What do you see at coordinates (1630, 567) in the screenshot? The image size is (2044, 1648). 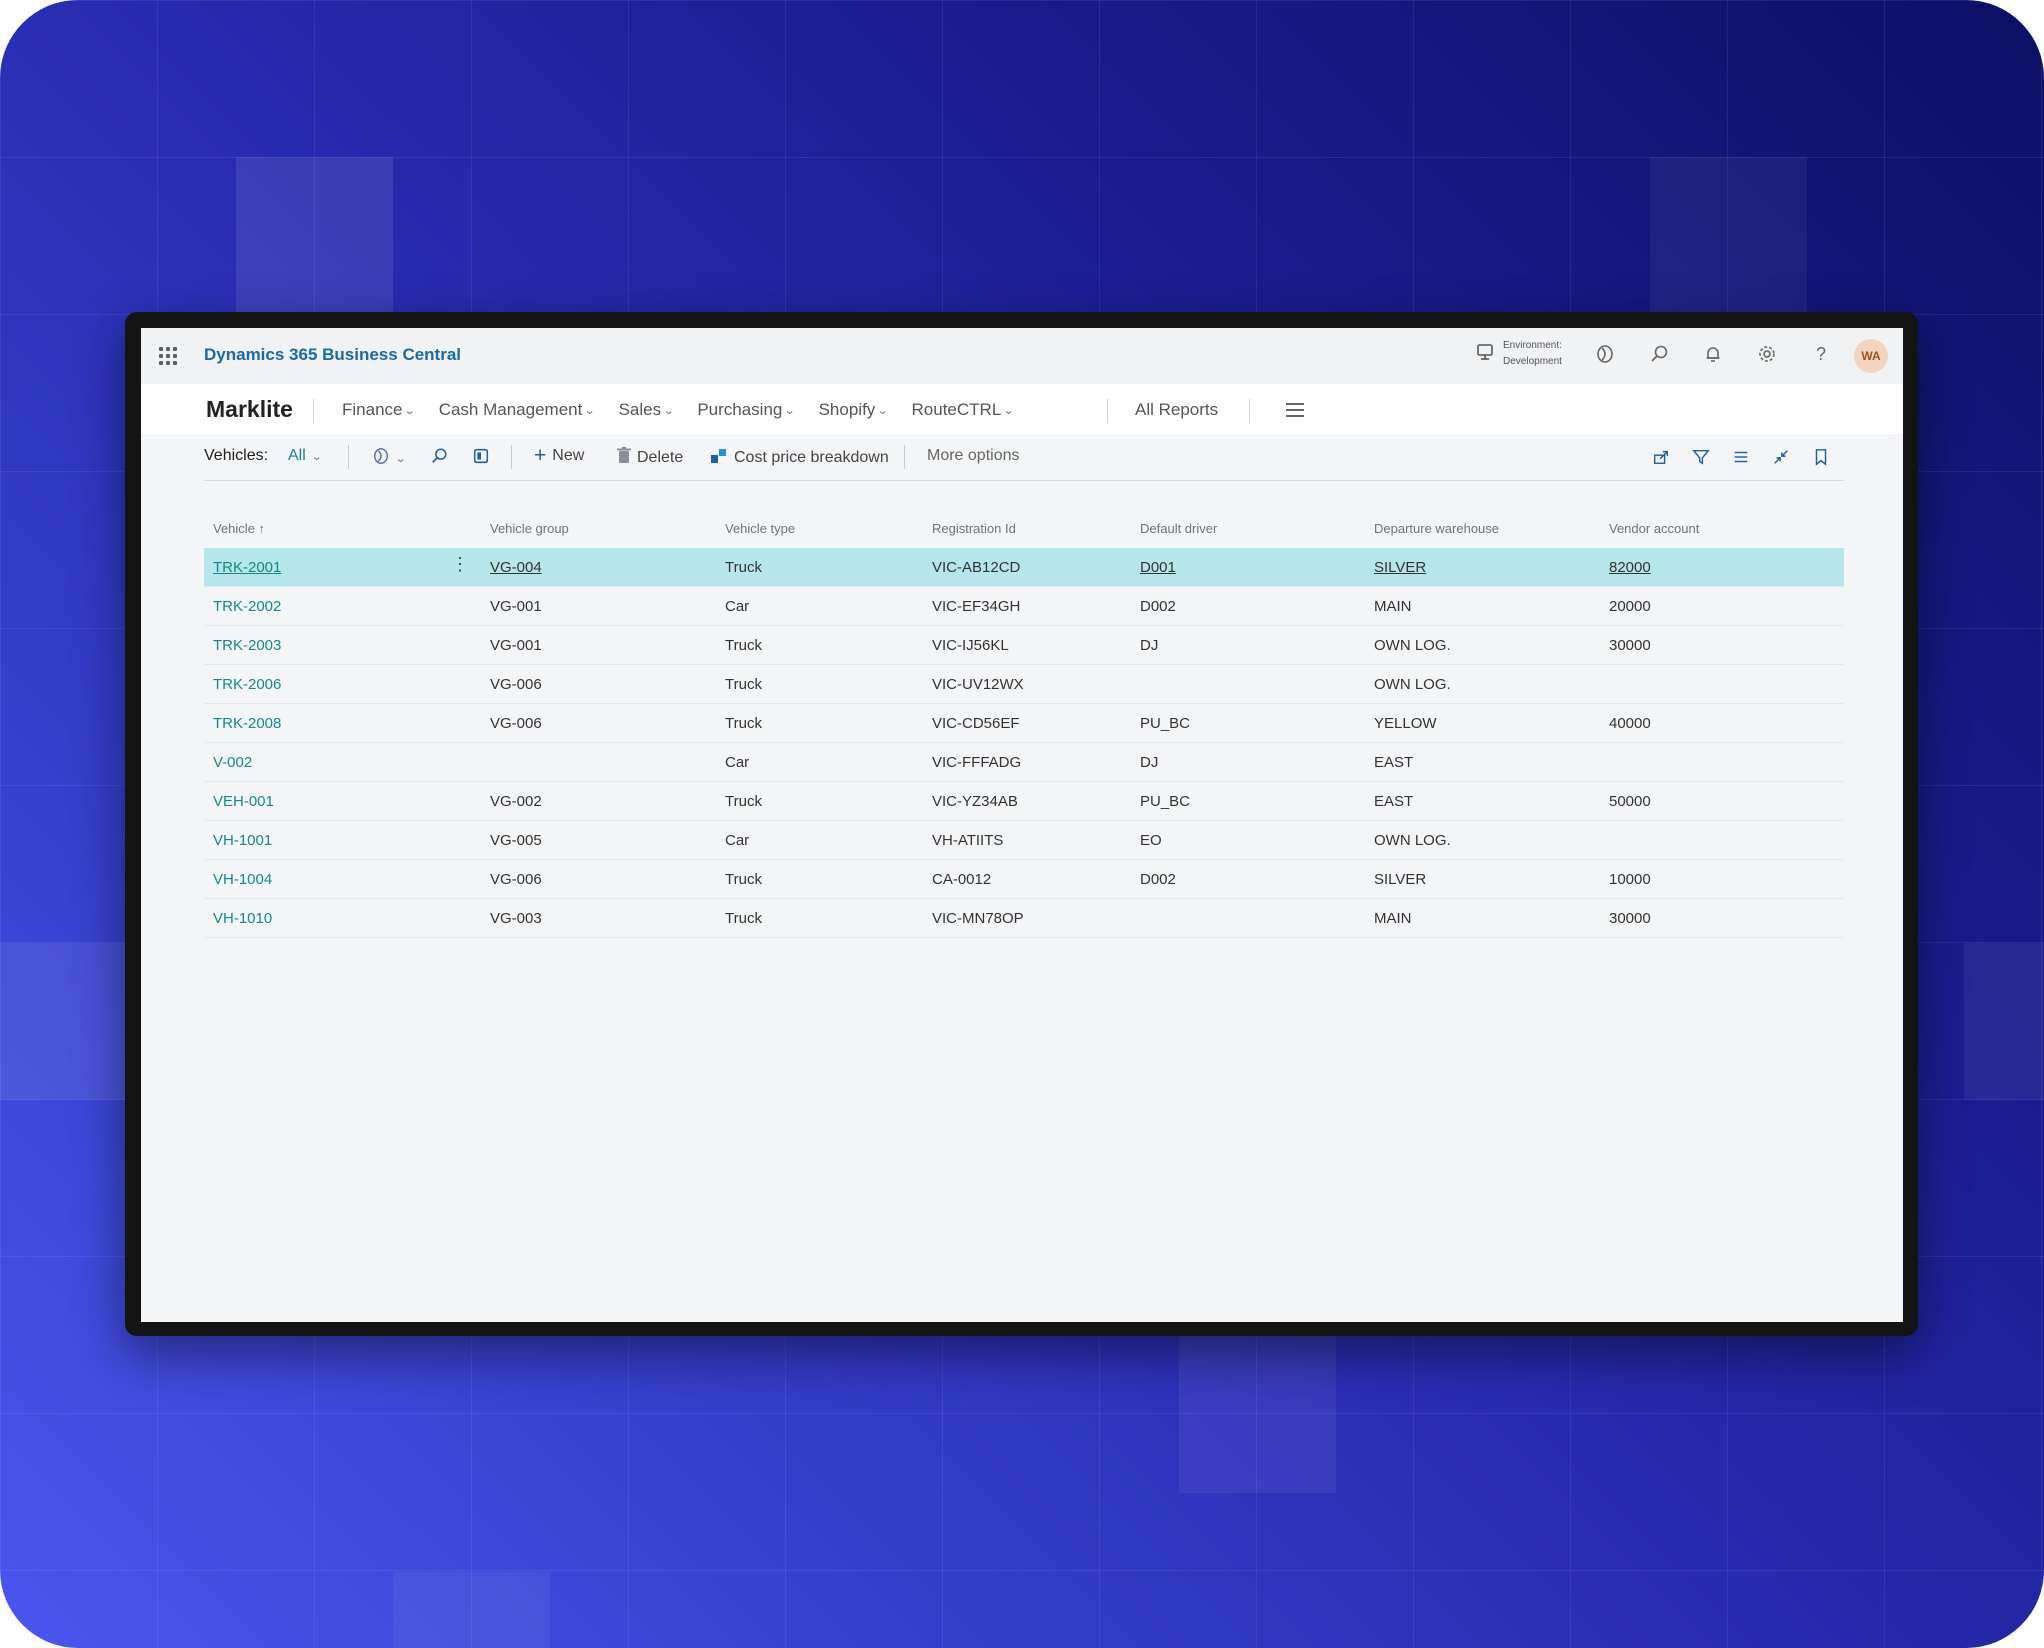 I see `vendor-account-cell: 82000` at bounding box center [1630, 567].